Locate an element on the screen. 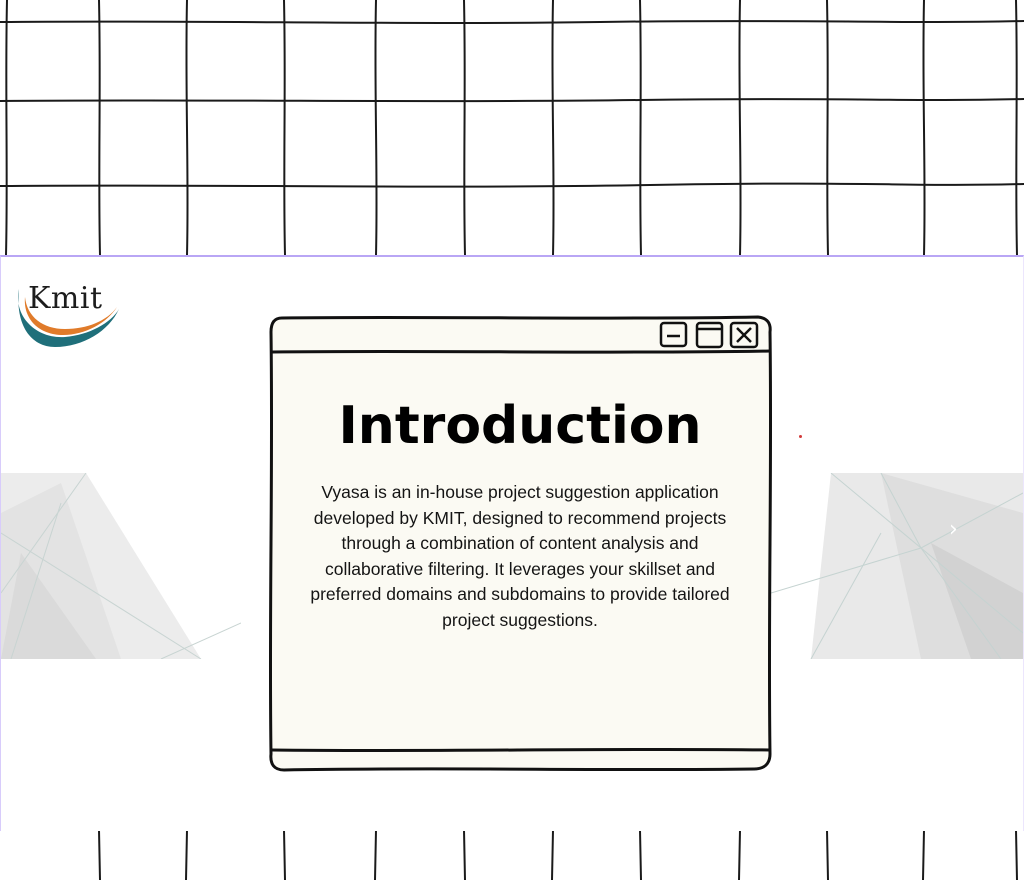  logo-text: Kmit is located at coordinates (65, 298).